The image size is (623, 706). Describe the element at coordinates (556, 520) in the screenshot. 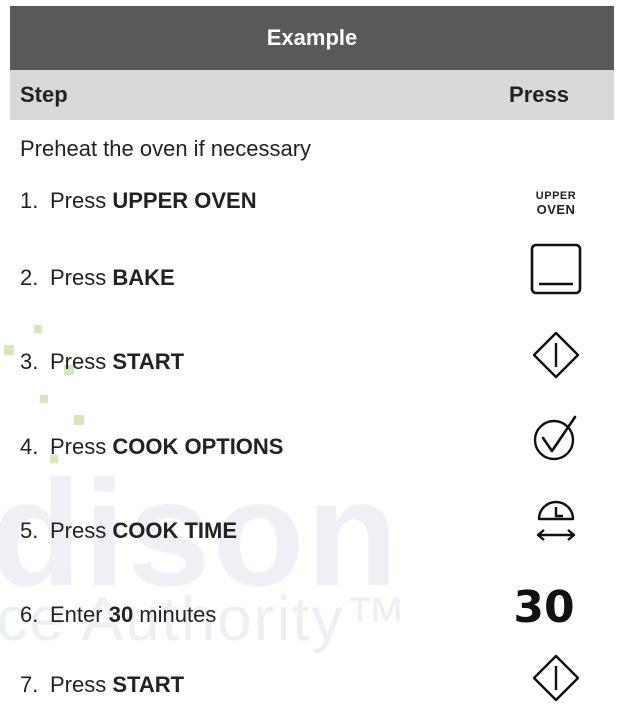

I see `cook-time-icon` at that location.